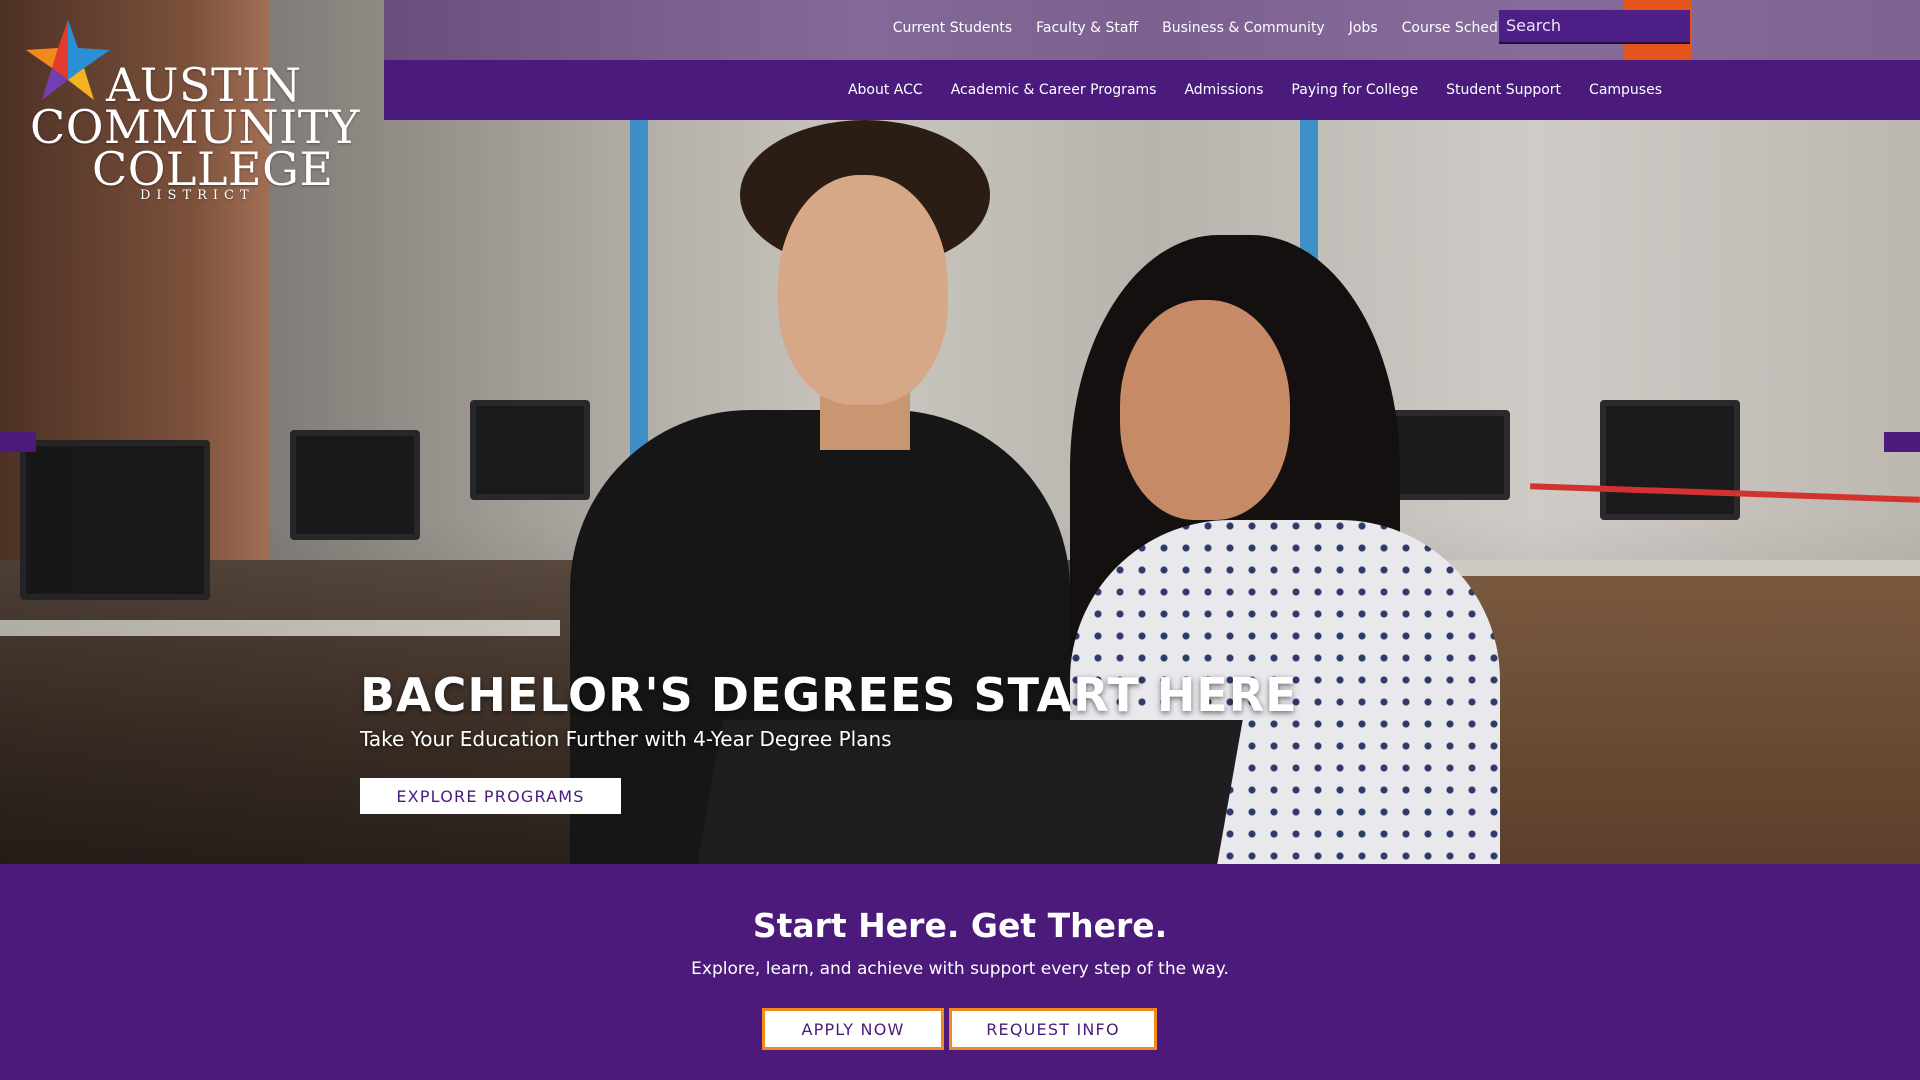  What do you see at coordinates (1625, 90) in the screenshot?
I see `nav-campuses: Campuses` at bounding box center [1625, 90].